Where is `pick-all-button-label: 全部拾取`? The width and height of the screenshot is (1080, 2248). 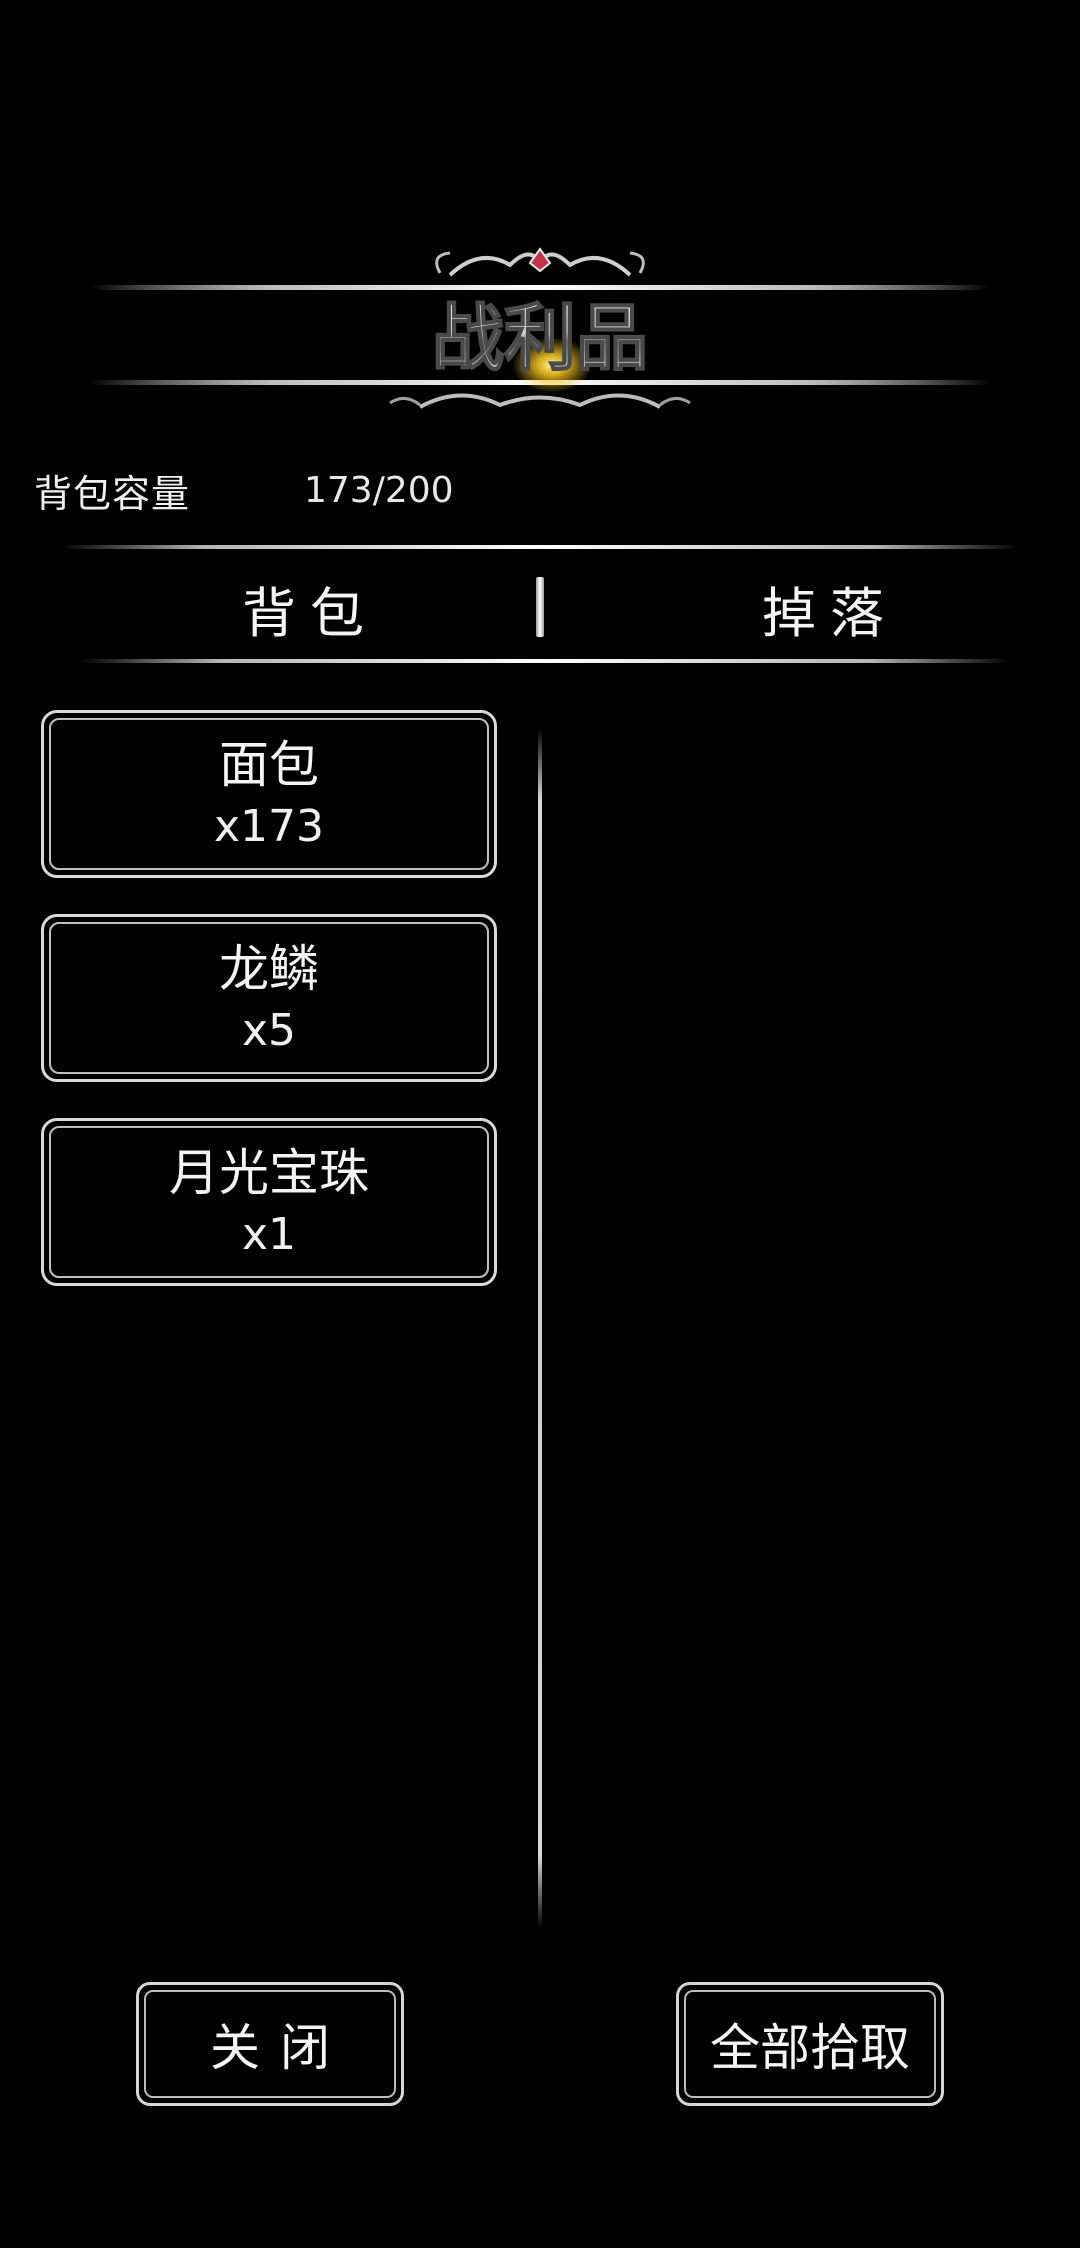
pick-all-button-label: 全部拾取 is located at coordinates (810, 2044).